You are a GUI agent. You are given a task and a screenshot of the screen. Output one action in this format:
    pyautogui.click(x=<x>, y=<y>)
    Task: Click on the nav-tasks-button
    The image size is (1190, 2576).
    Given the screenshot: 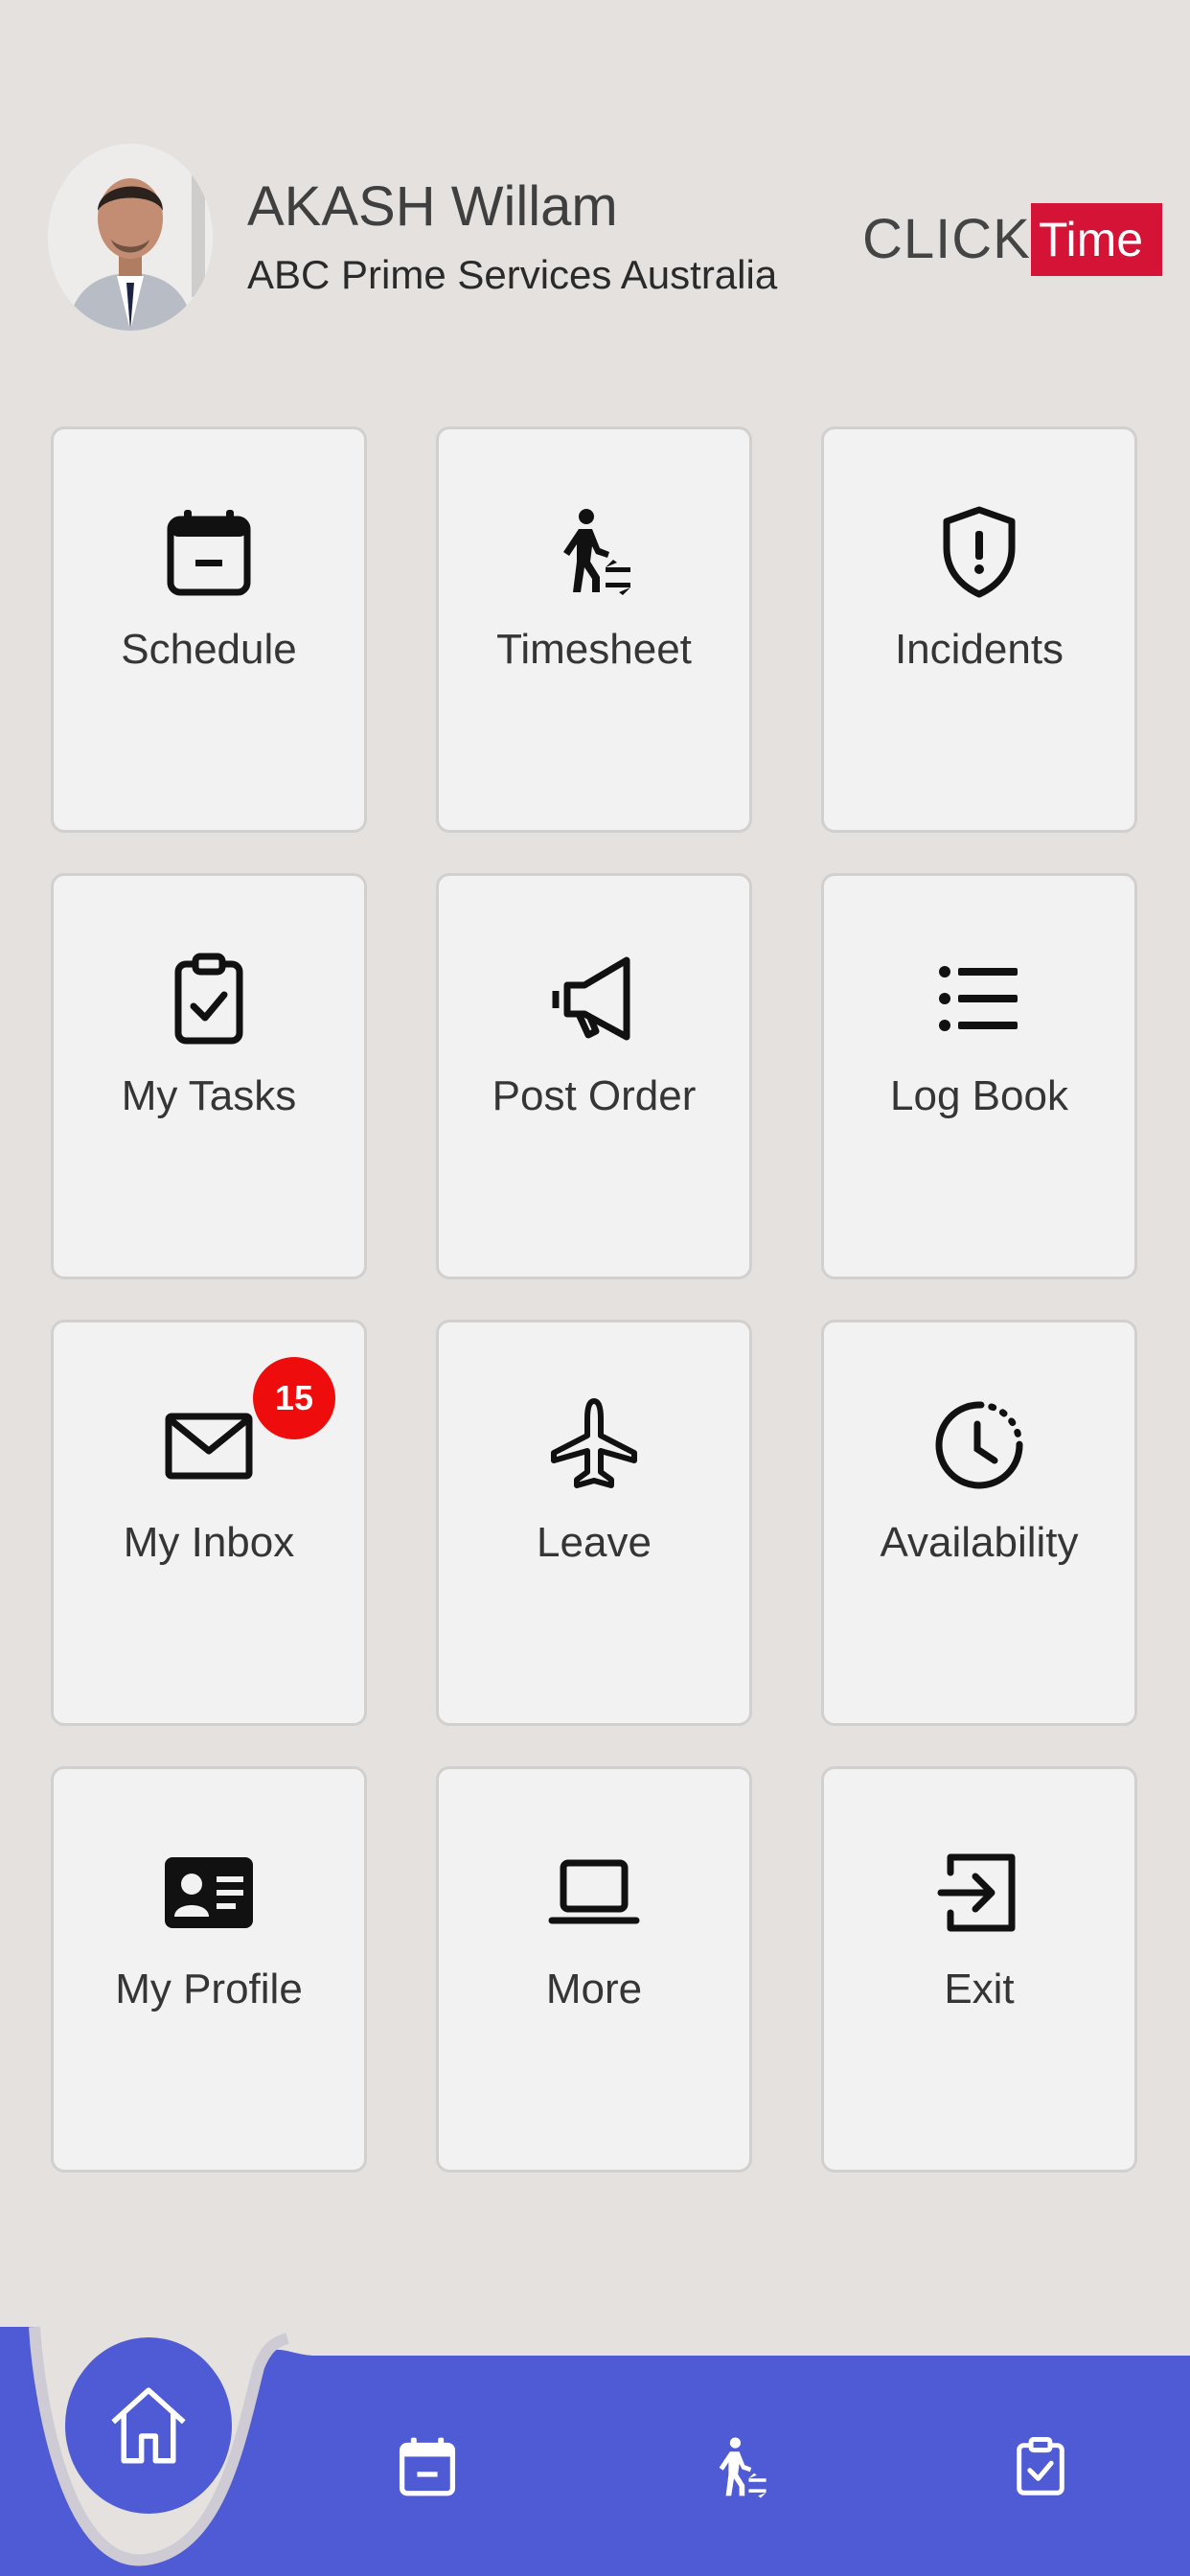 What is the action you would take?
    pyautogui.click(x=1040, y=2466)
    